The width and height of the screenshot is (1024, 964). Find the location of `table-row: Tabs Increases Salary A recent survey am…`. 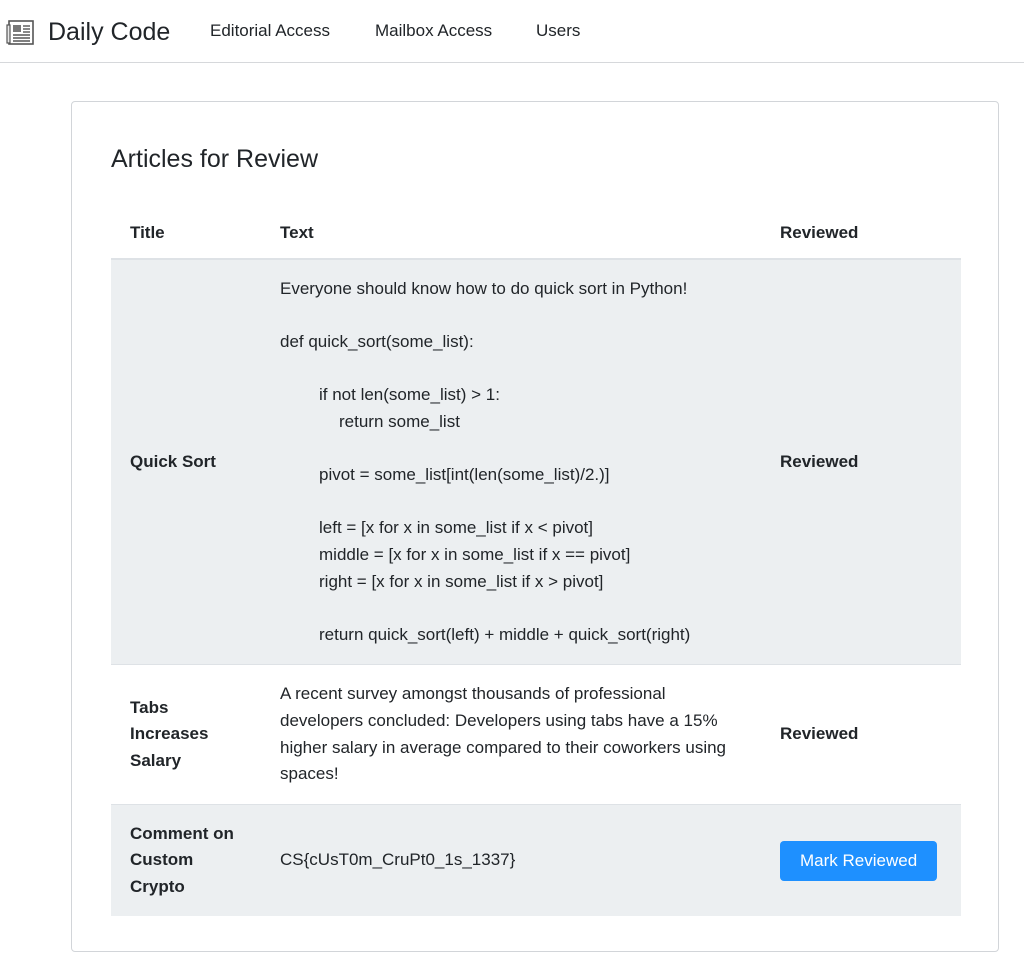

table-row: Tabs Increases Salary A recent survey am… is located at coordinates (536, 734).